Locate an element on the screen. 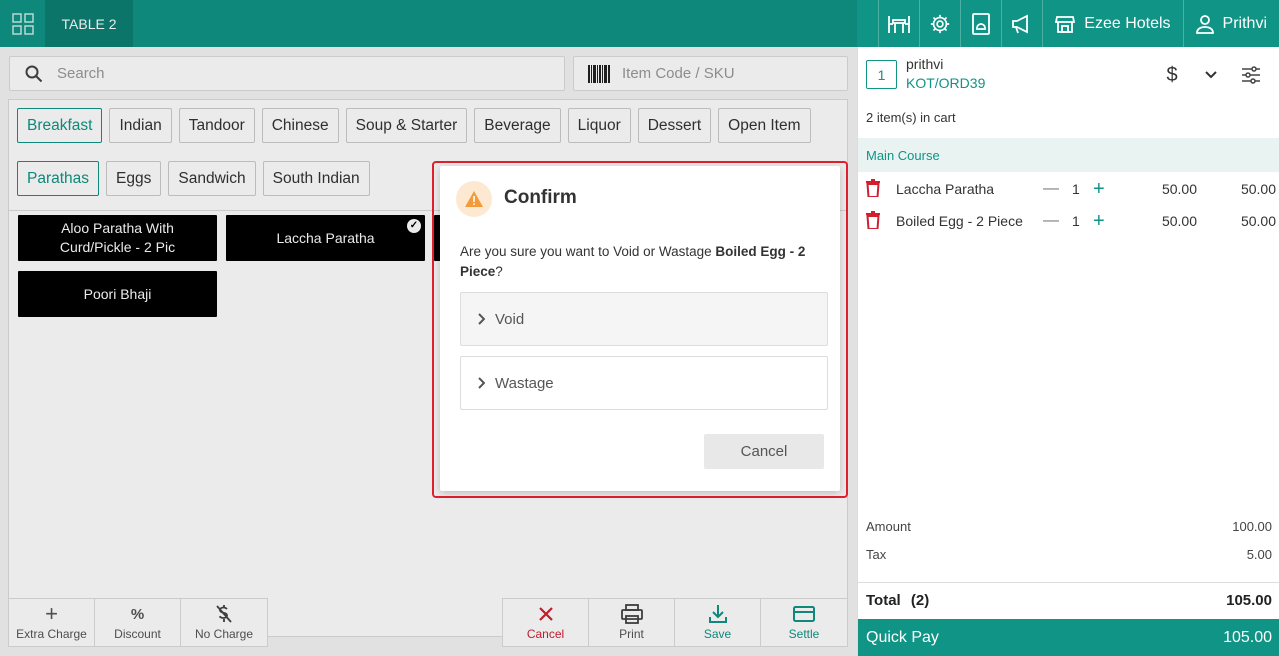 This screenshot has height=656, width=1279. user-icon is located at coordinates (1204, 24).